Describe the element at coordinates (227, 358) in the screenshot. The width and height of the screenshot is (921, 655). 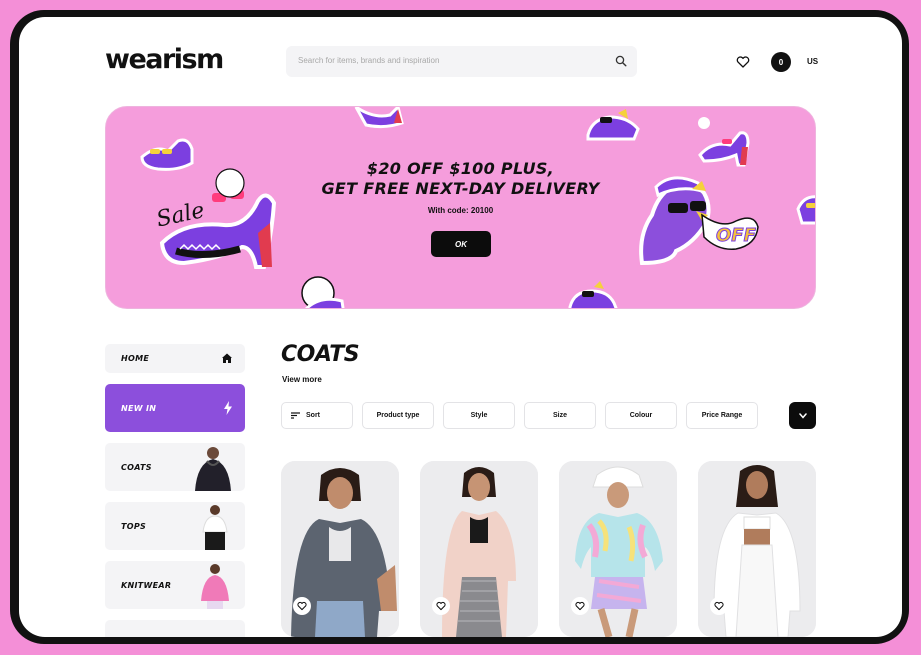
I see `home-icon` at that location.